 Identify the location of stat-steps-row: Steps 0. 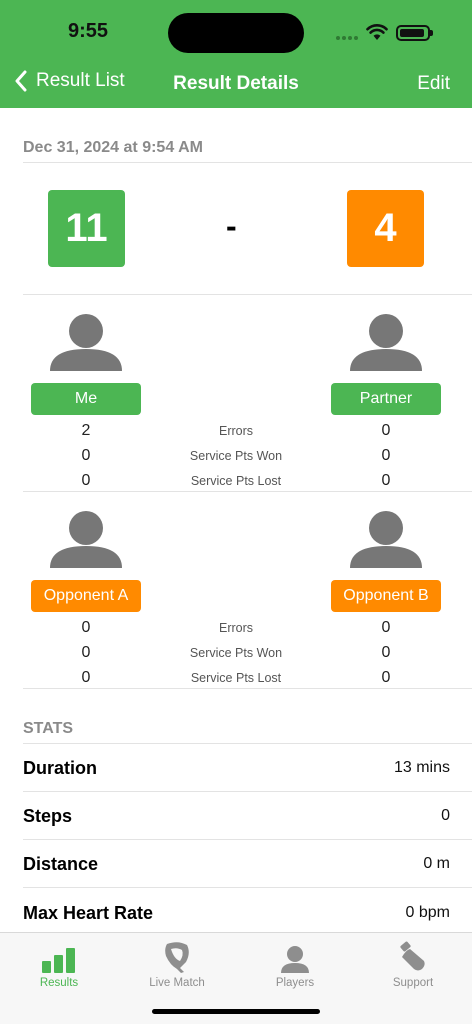
(236, 816).